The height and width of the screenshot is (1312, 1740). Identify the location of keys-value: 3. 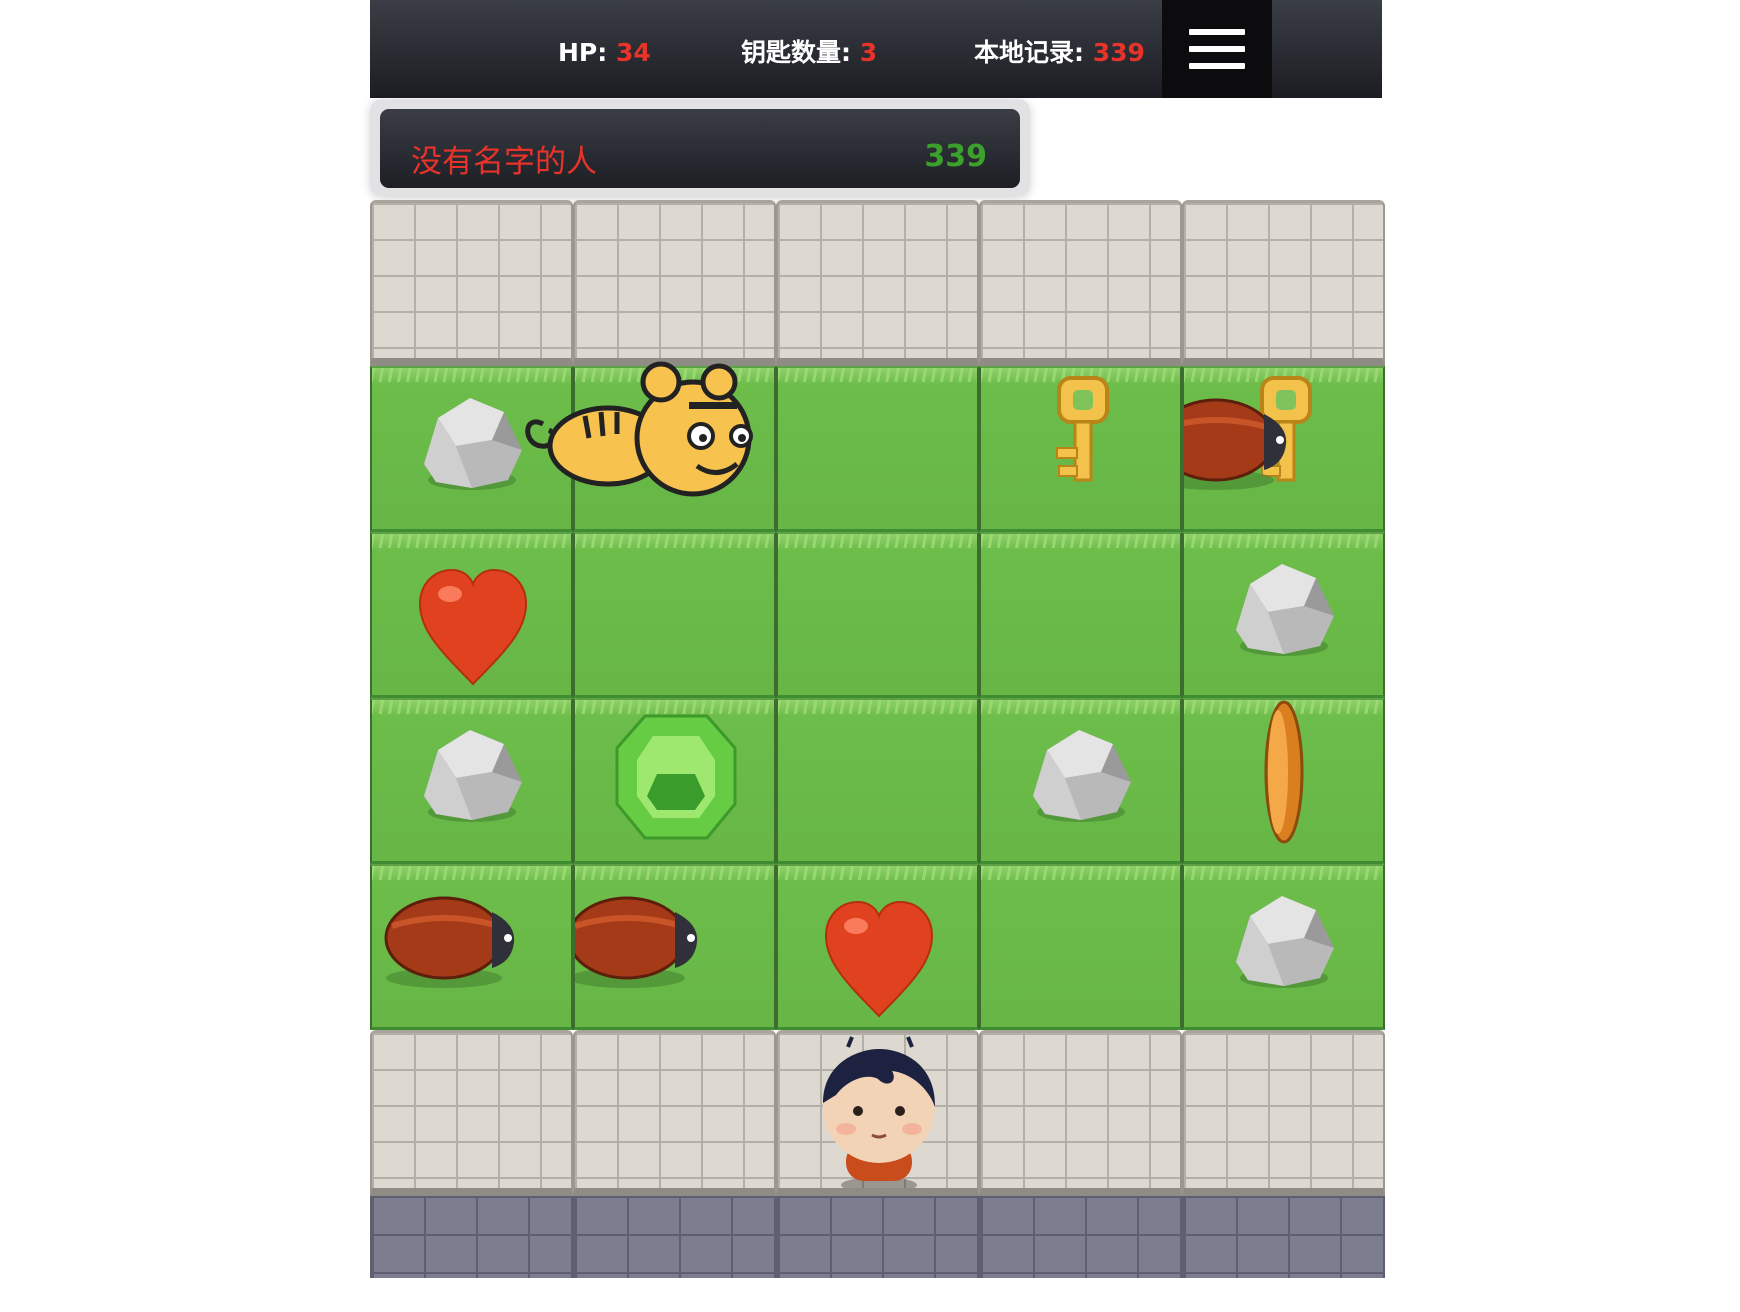
(868, 52).